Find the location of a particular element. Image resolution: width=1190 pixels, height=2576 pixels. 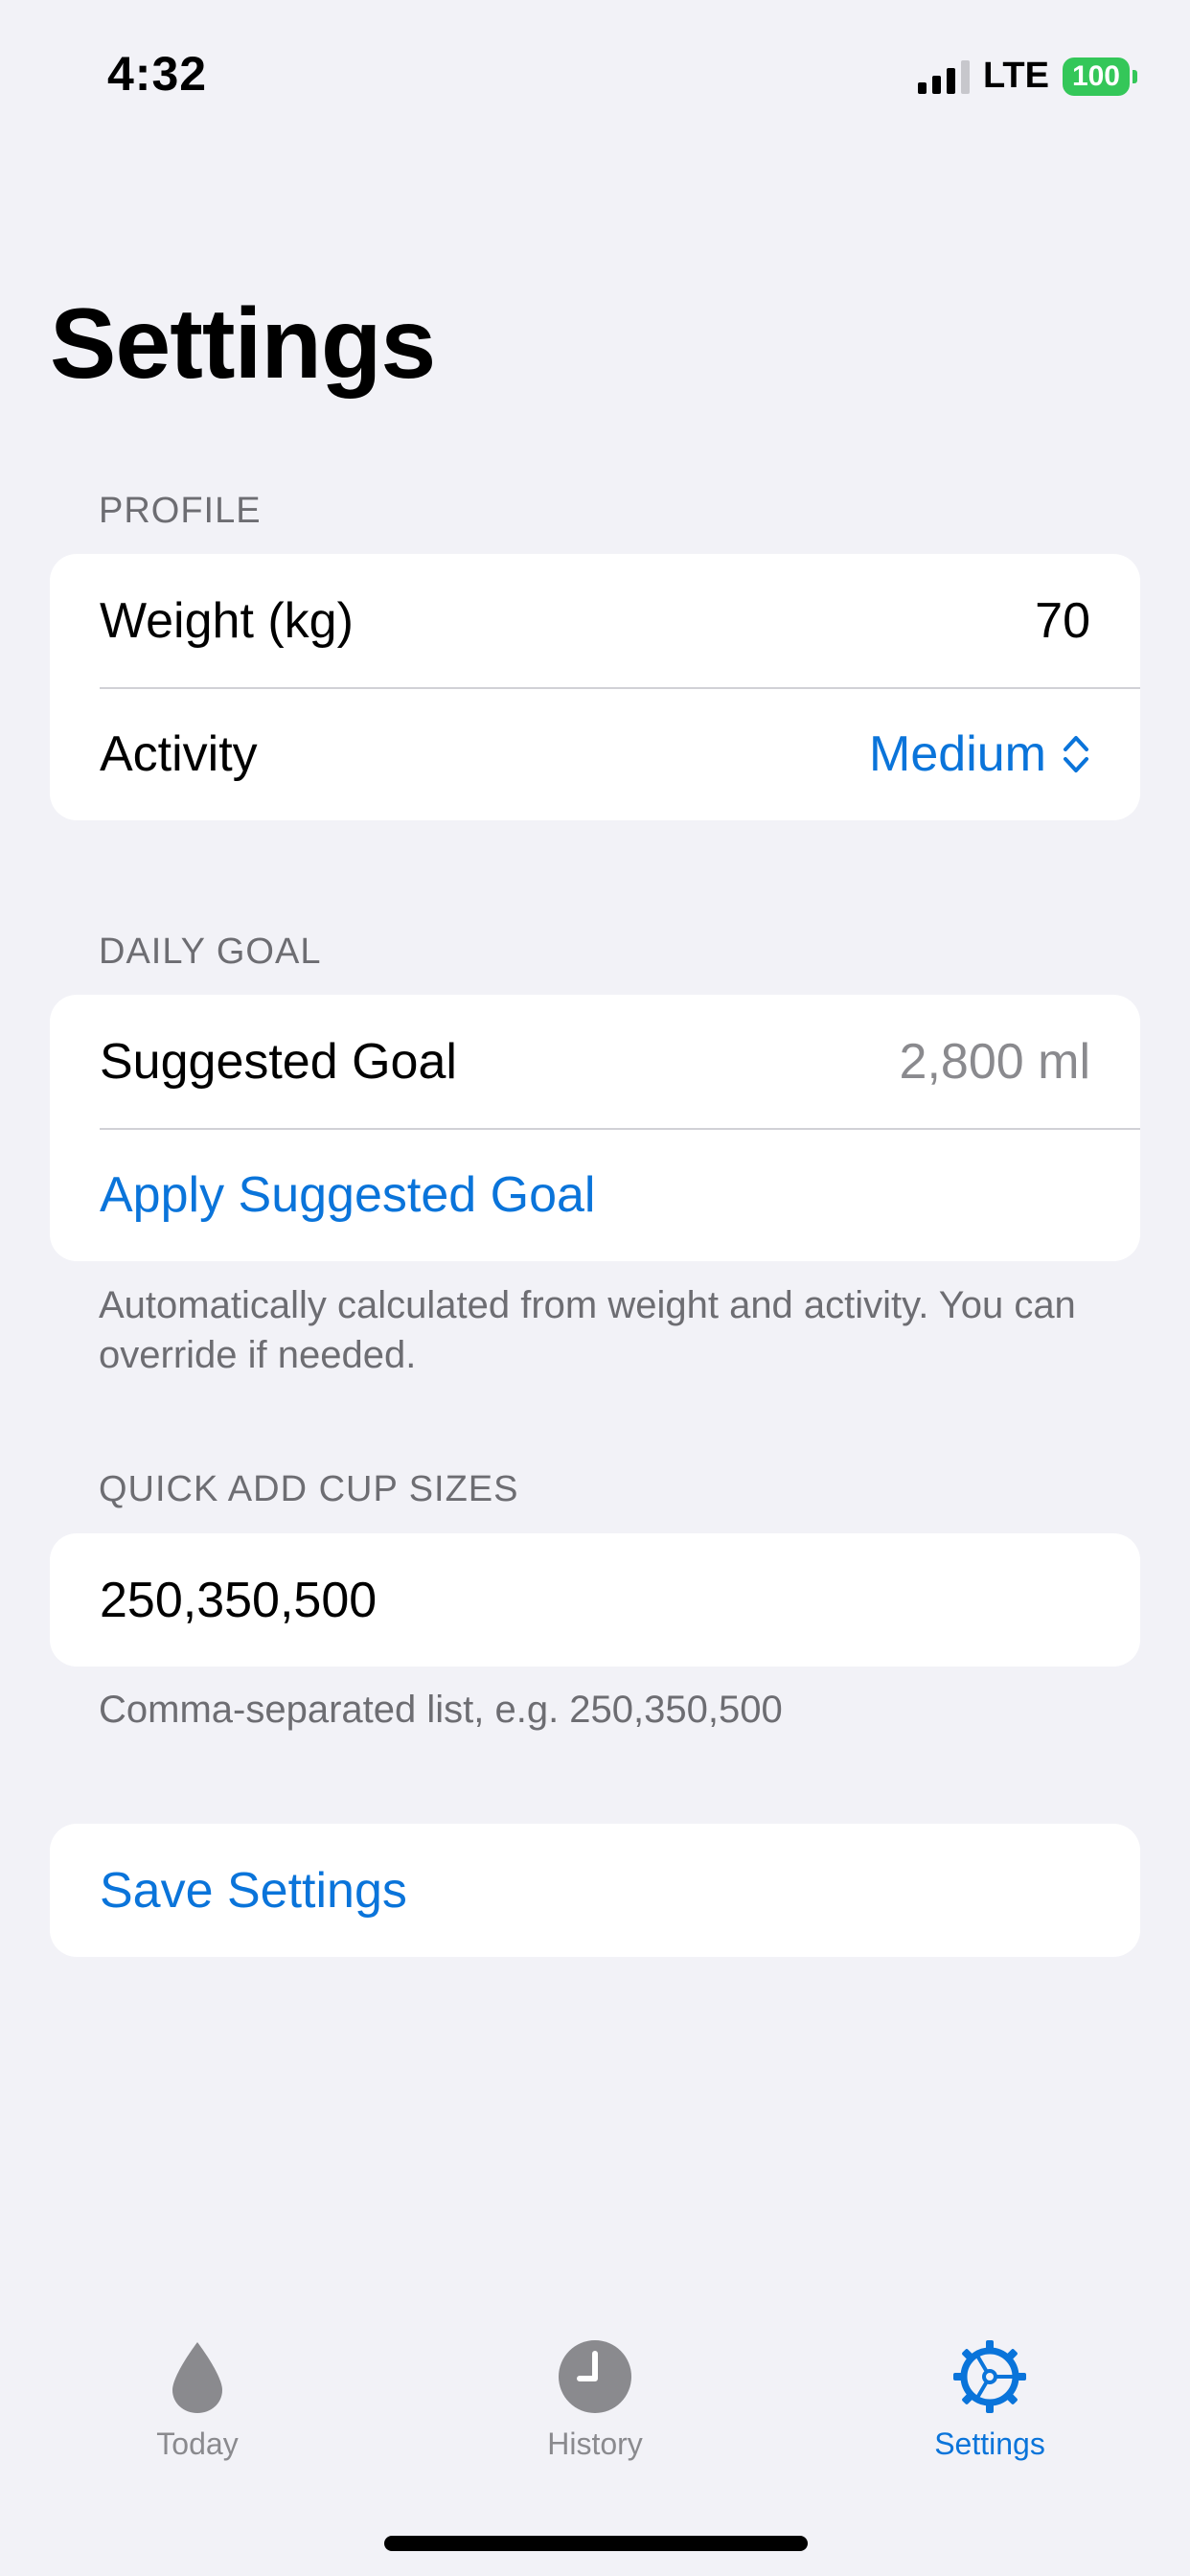

activity-label: Activity is located at coordinates (179, 753).